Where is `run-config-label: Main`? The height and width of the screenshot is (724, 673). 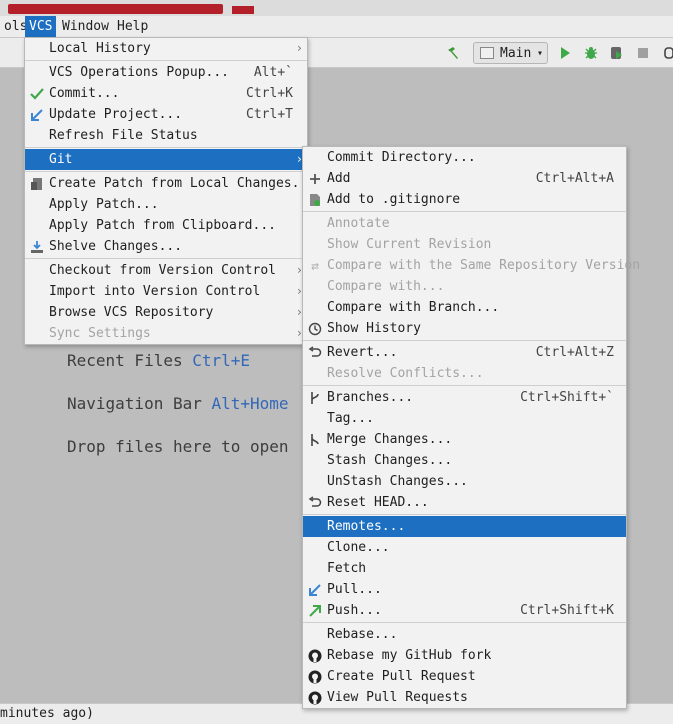
run-config-label: Main is located at coordinates (516, 53).